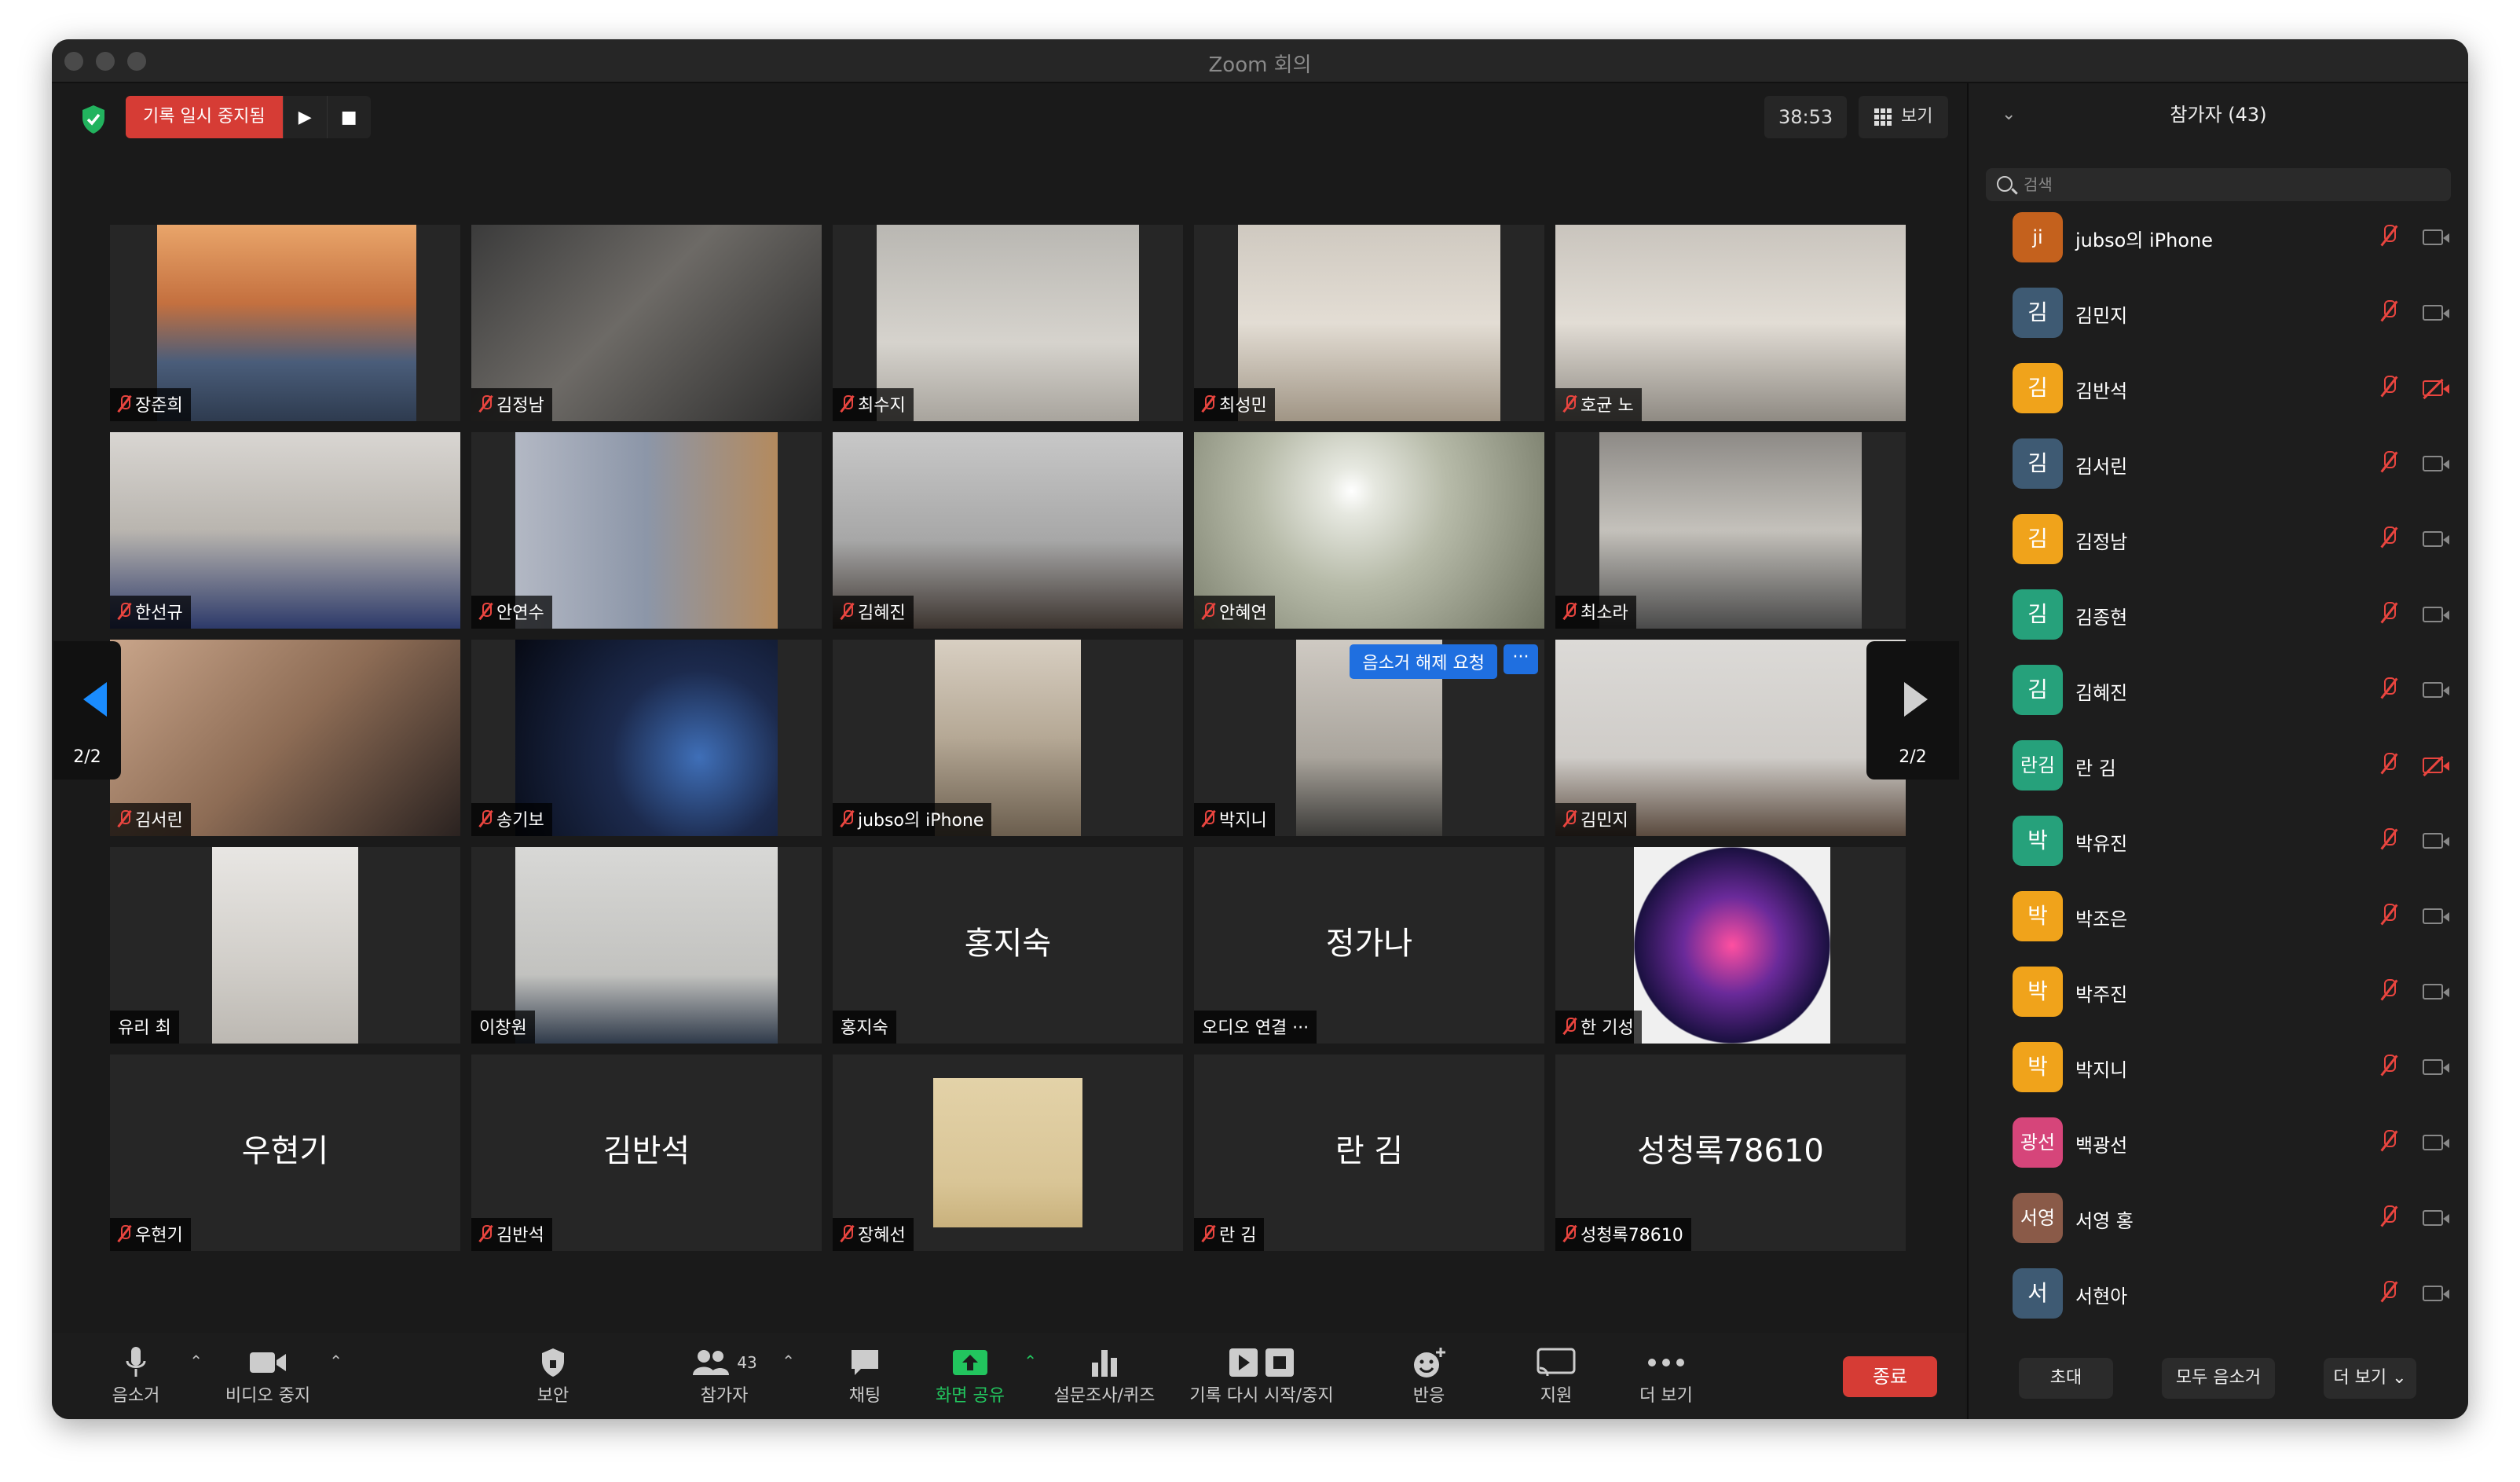  Describe the element at coordinates (1369, 738) in the screenshot. I see `video-tile: 음소거 해제 요청 ··· 박지니` at that location.